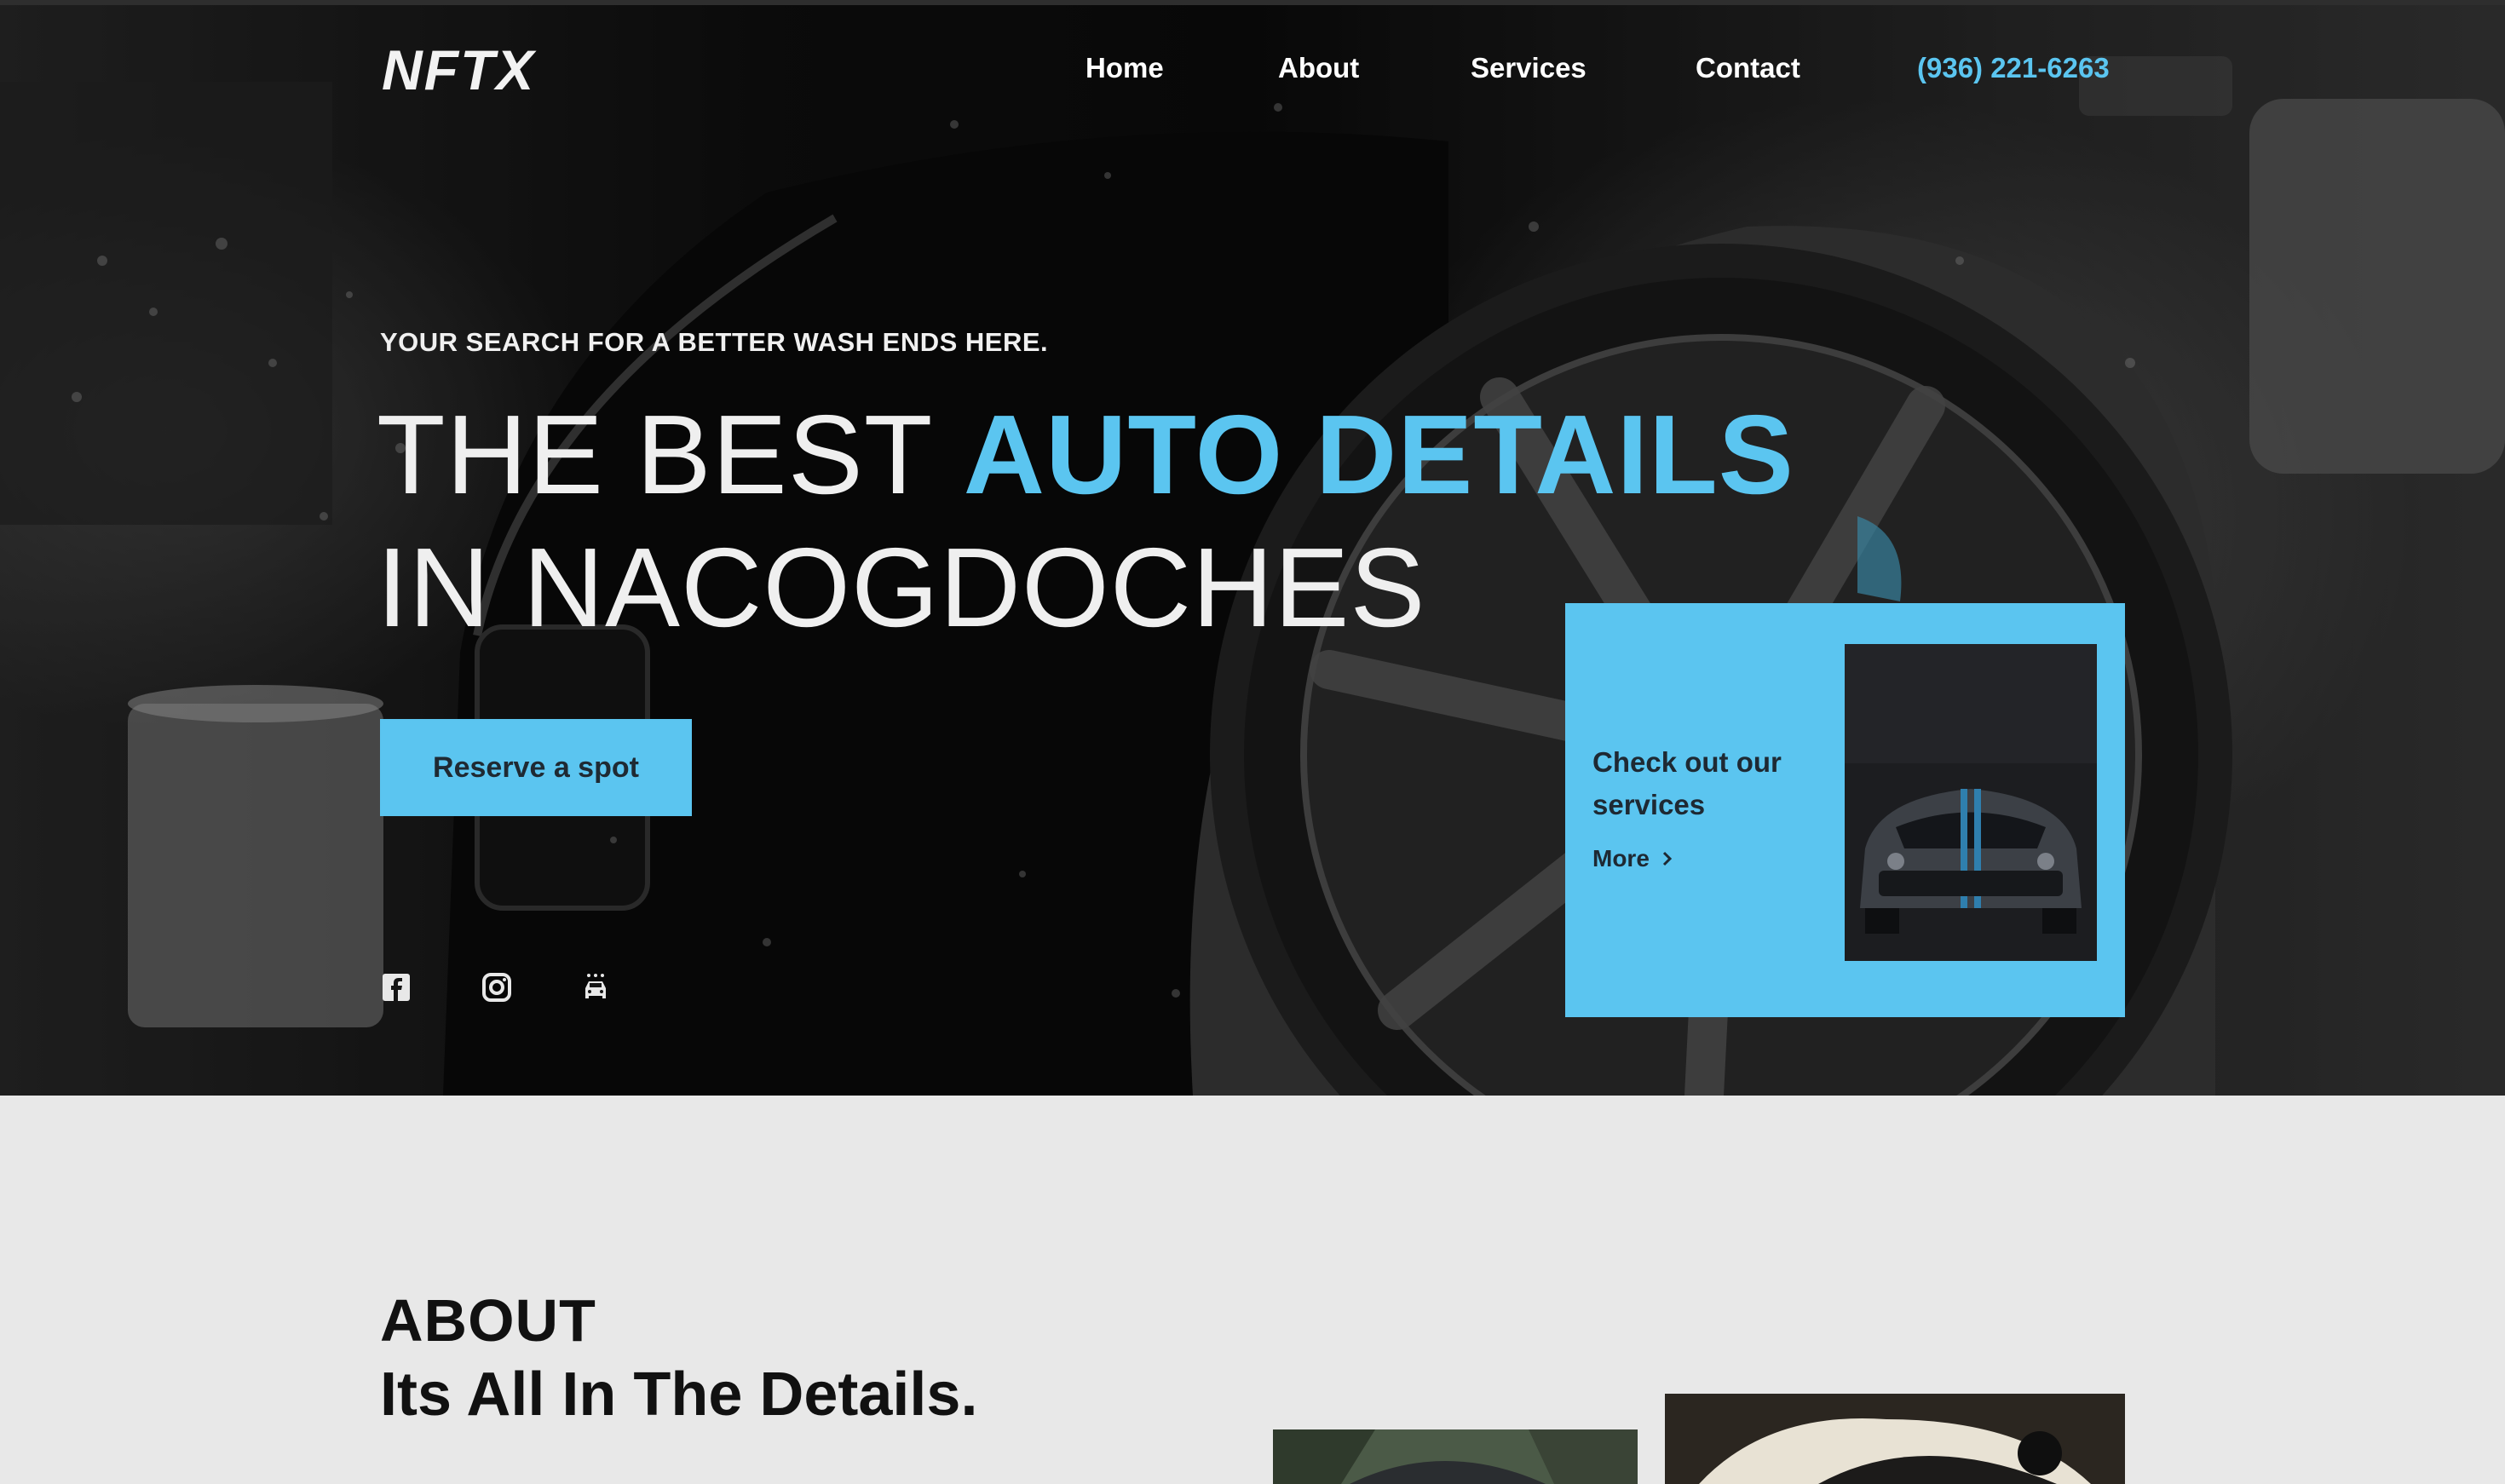 The image size is (2505, 1484). What do you see at coordinates (1378, 455) in the screenshot?
I see `headline-highlight: AUTO DETAILS` at bounding box center [1378, 455].